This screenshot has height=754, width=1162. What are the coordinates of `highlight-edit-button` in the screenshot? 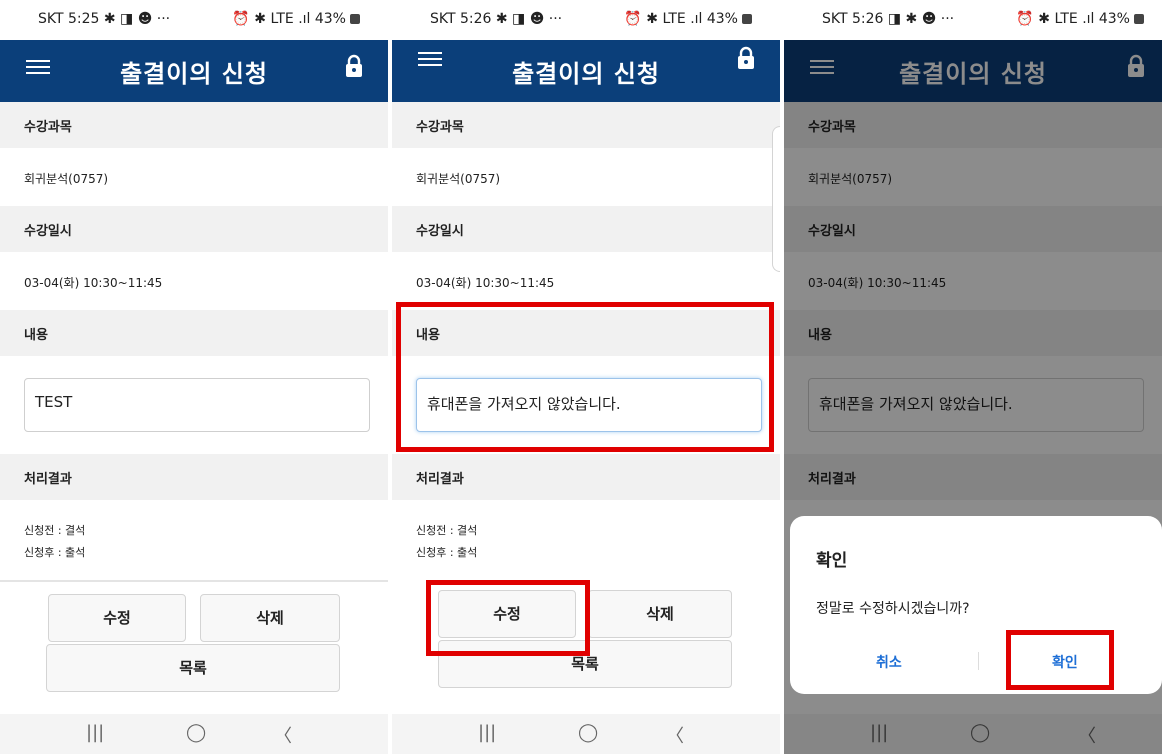 It's located at (508, 618).